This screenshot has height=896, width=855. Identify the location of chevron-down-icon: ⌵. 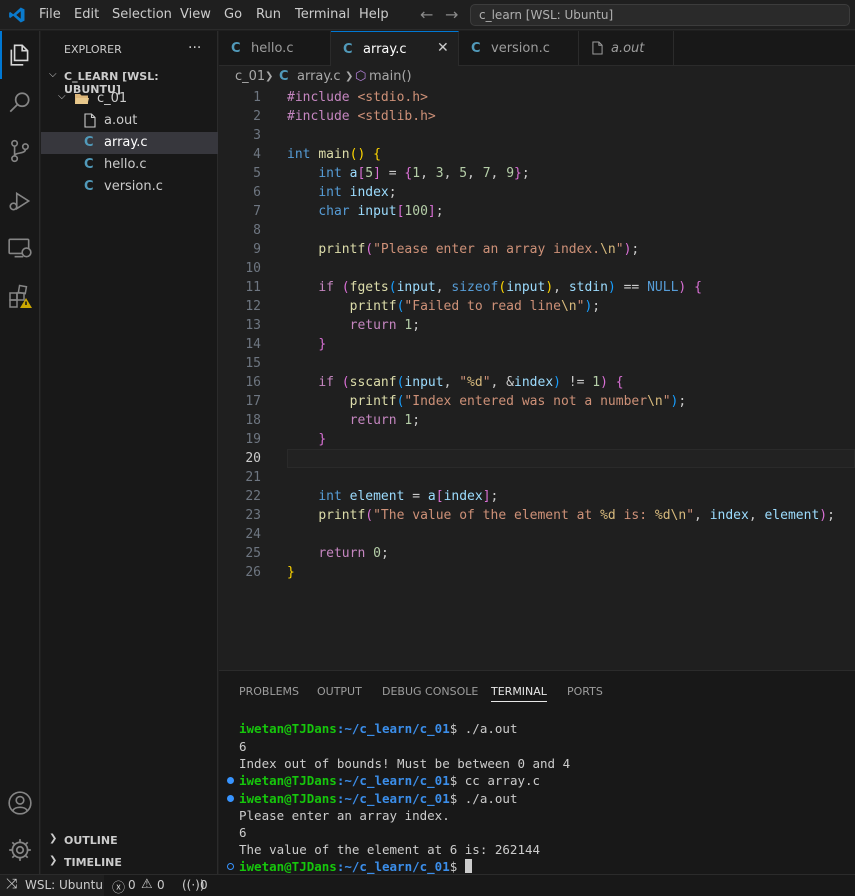
(53, 74).